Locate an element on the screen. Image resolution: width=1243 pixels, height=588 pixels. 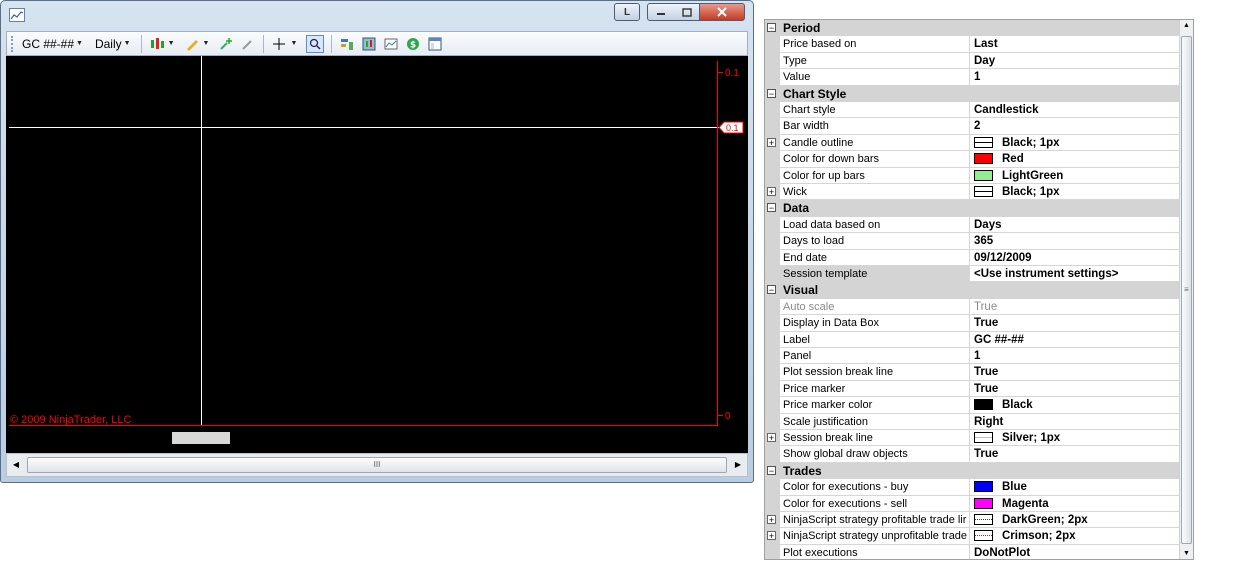
scrollbar-thumb: III is located at coordinates (377, 465).